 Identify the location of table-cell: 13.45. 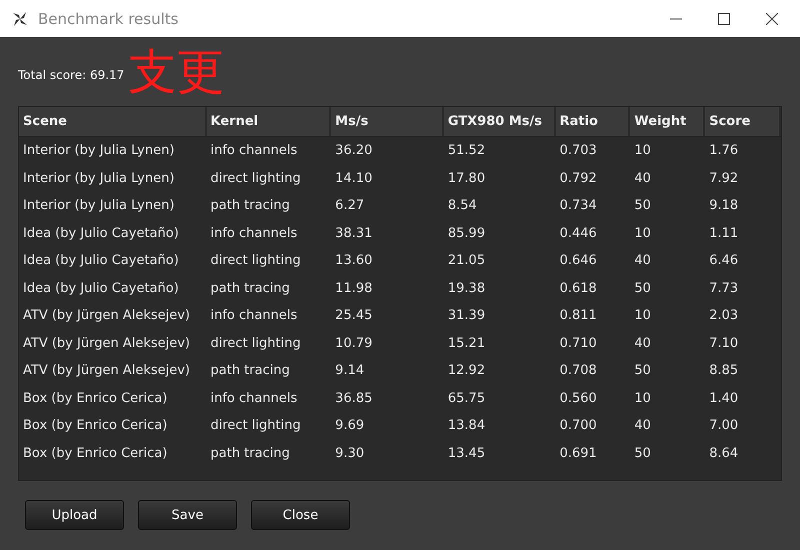
(467, 453).